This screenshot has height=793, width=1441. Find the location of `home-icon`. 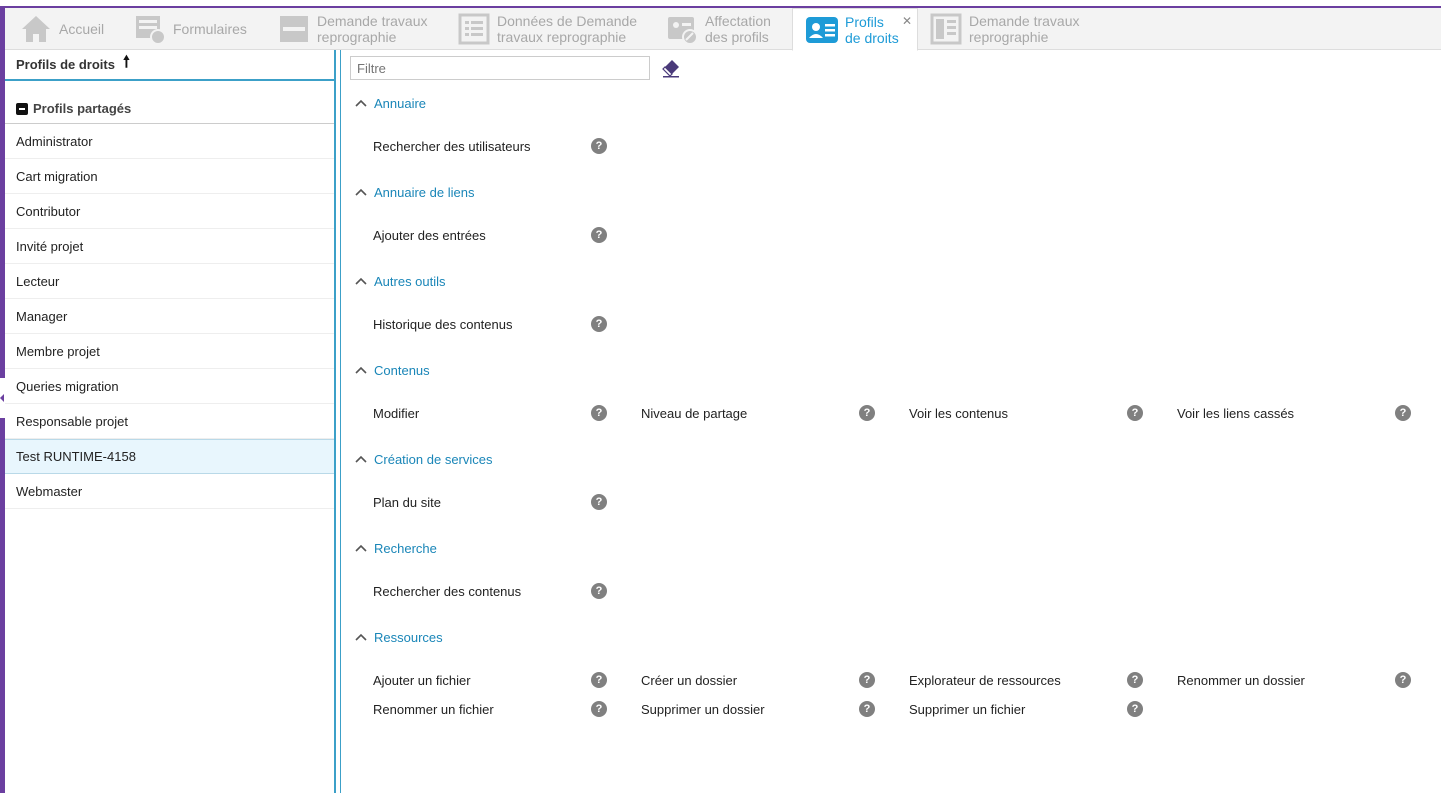

home-icon is located at coordinates (36, 29).